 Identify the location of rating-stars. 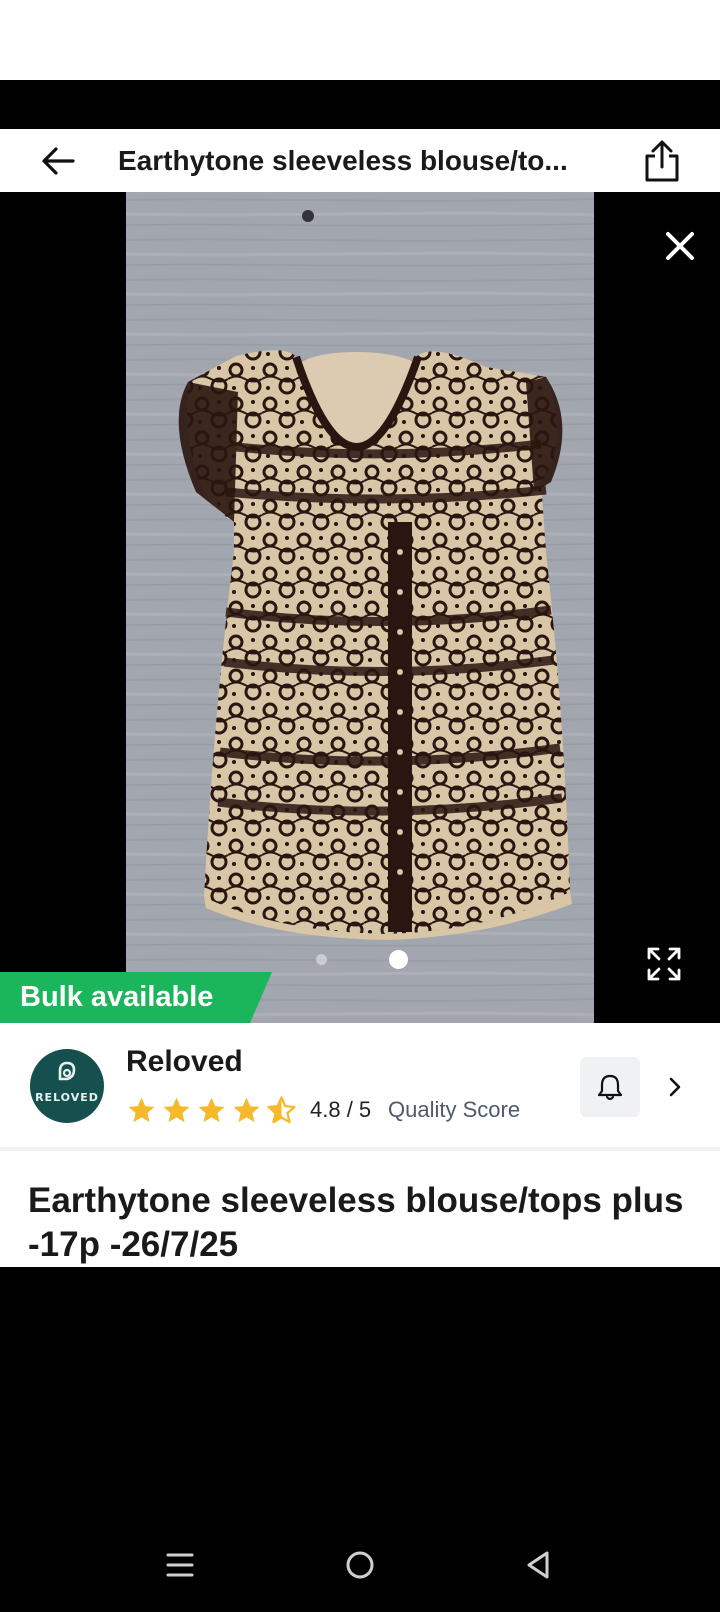
(213, 1110).